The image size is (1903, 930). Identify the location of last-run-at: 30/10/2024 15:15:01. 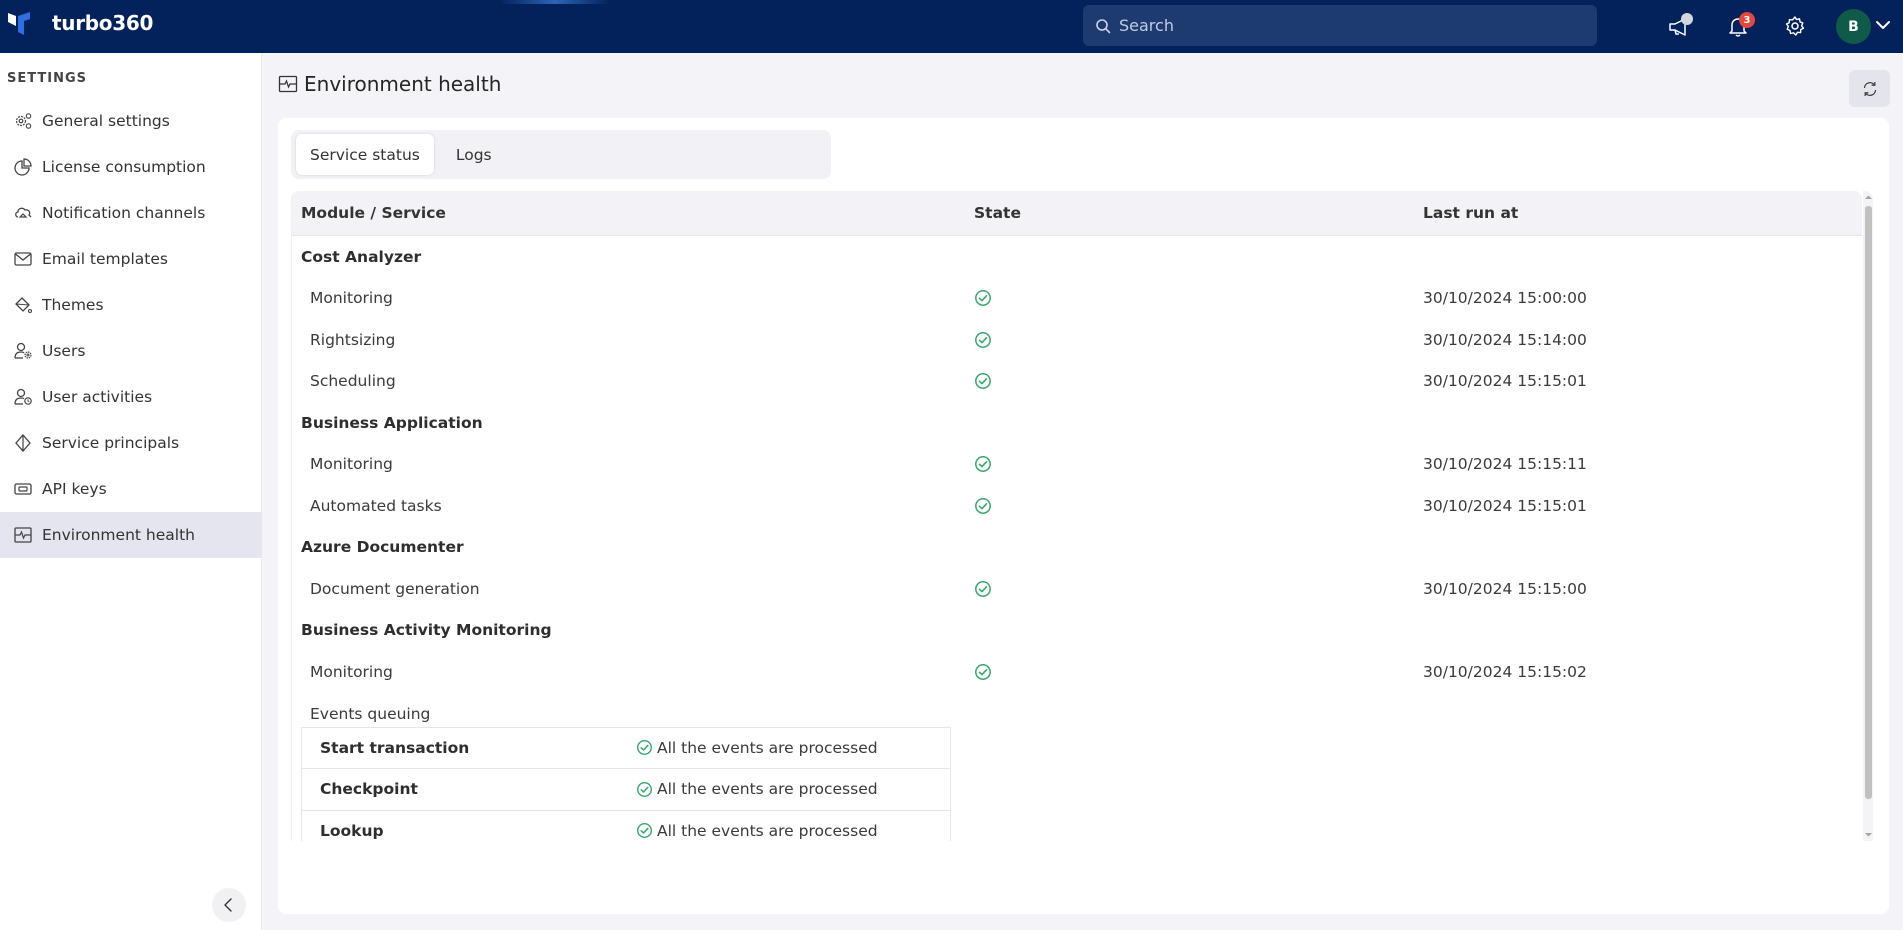
(1505, 381).